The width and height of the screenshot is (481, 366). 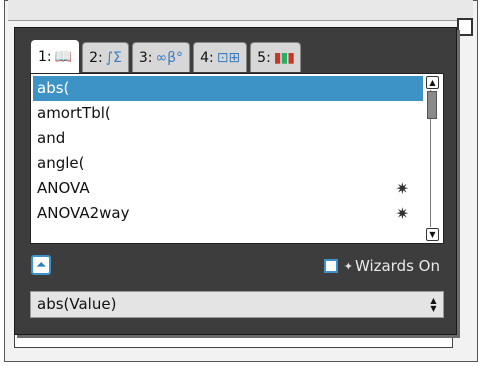 I want to click on tab-5-libraries: 5: ▮▮▮, so click(x=275, y=57).